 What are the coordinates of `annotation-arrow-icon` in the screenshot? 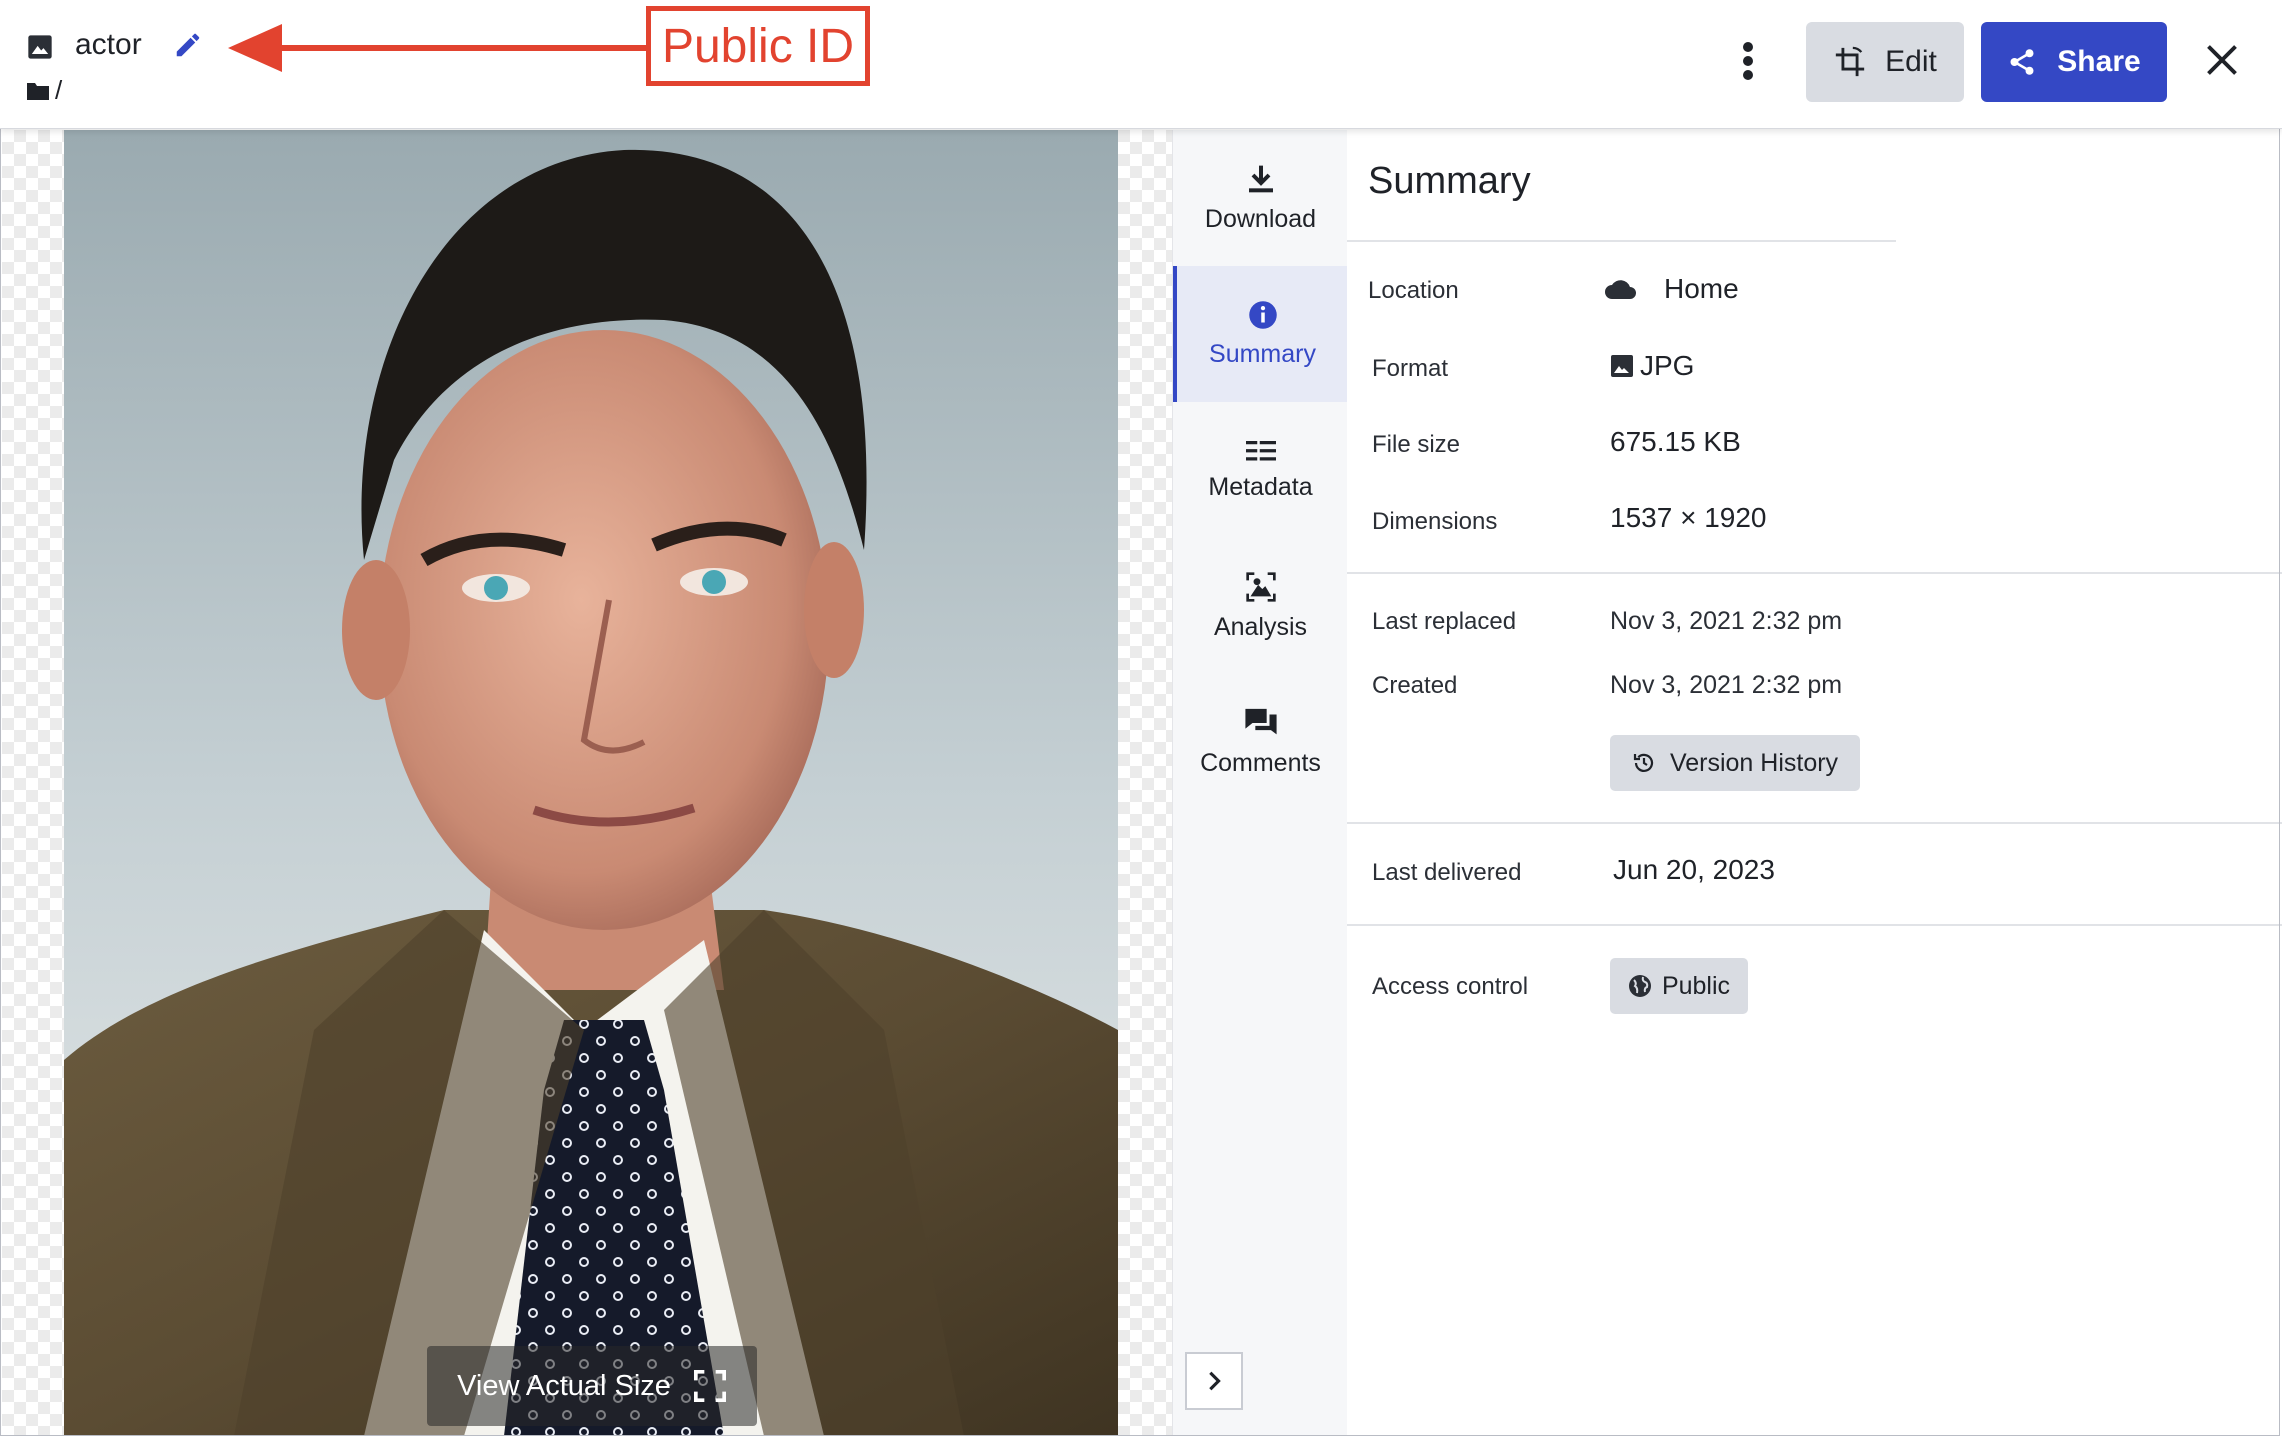 It's located at (440, 48).